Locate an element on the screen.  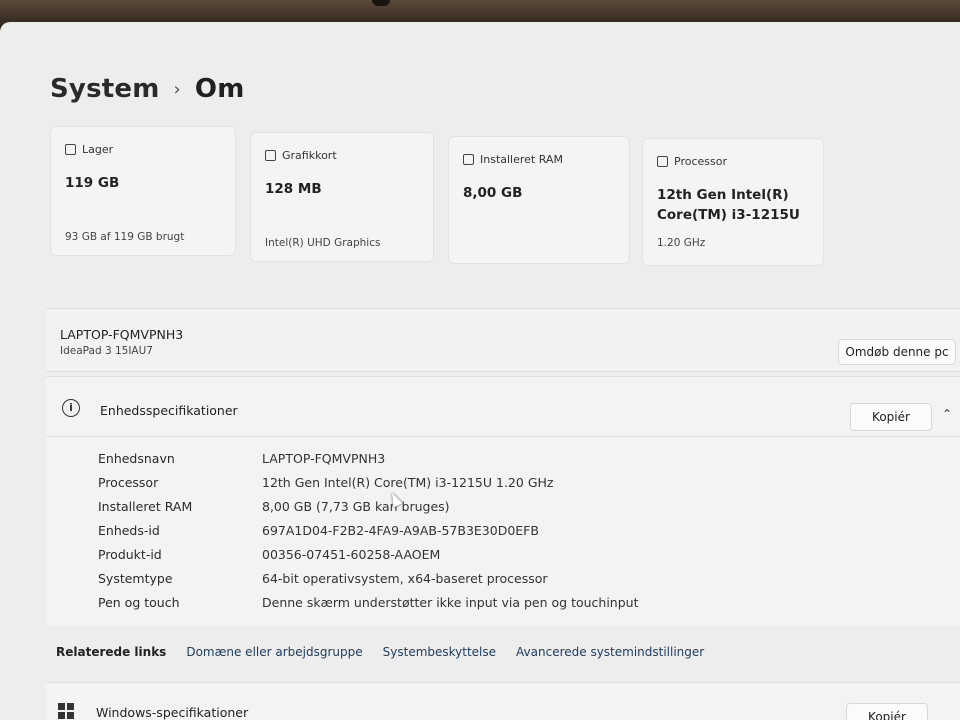
card-processor-value: 12th Gen Intel(R) Core(TM) i3-1215U is located at coordinates (728, 205).